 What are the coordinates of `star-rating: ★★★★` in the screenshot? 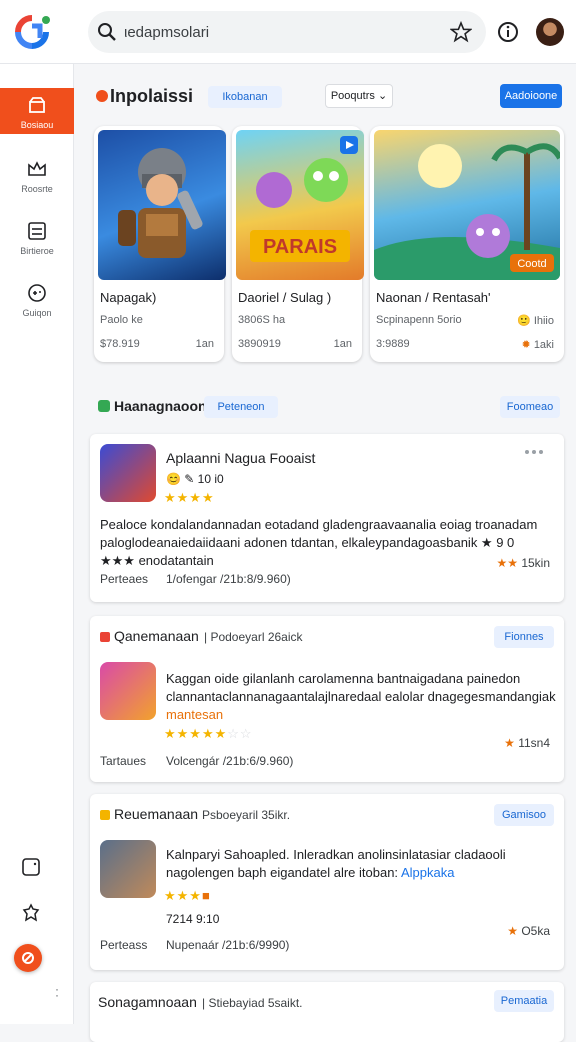 It's located at (189, 497).